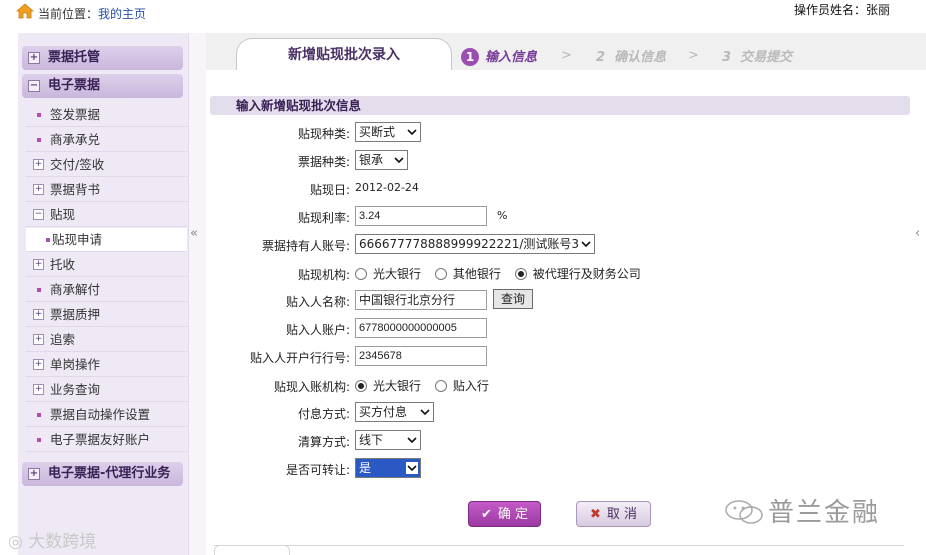  What do you see at coordinates (106, 240) in the screenshot?
I see `sidebar-item-discount-apply: 贴现申请` at bounding box center [106, 240].